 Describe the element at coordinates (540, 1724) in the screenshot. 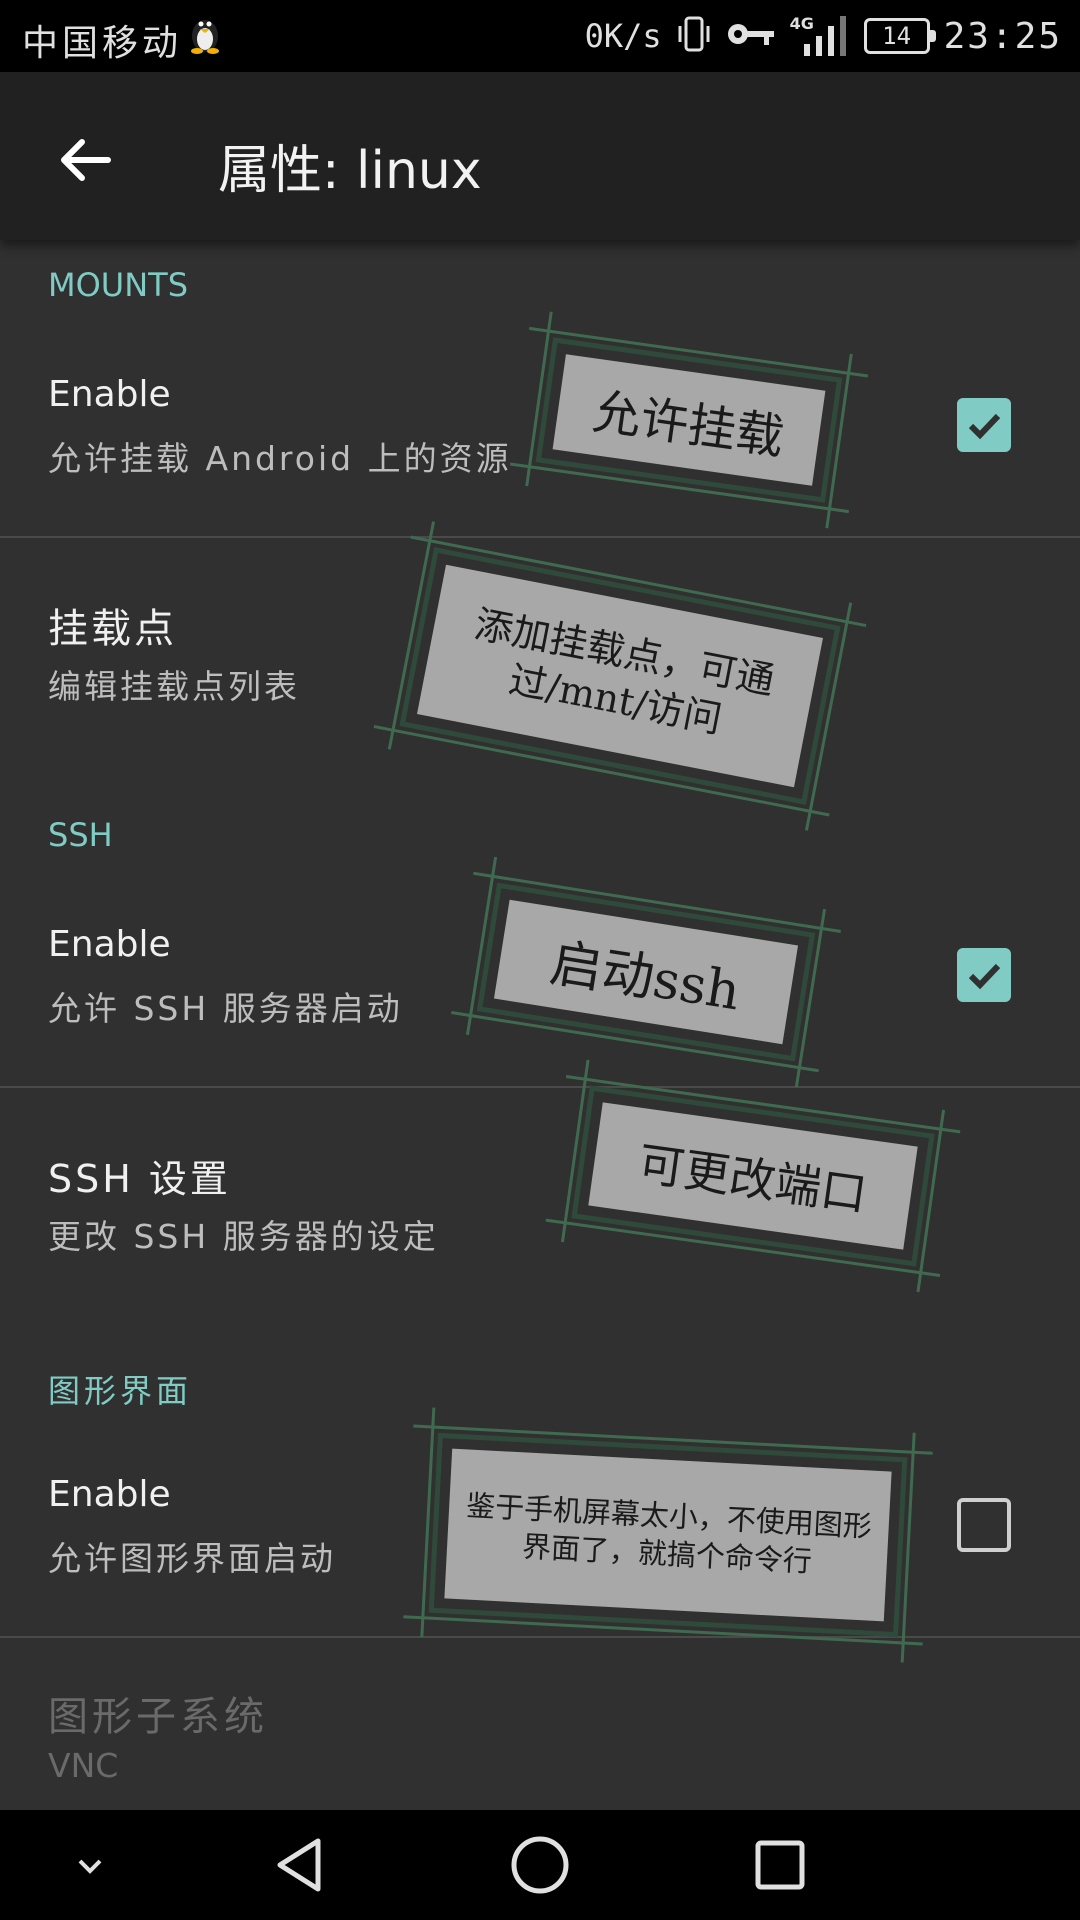

I see `pref-gui-subsystem: 图形子系统 VNC` at that location.